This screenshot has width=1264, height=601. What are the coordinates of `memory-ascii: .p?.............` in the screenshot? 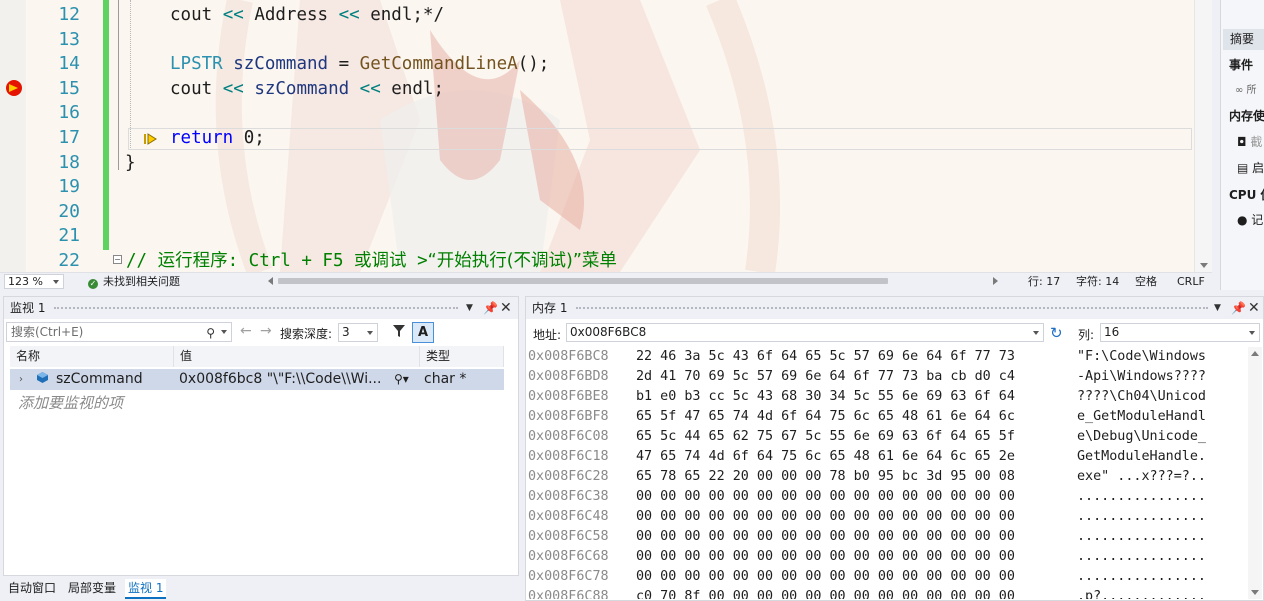 It's located at (1141, 593).